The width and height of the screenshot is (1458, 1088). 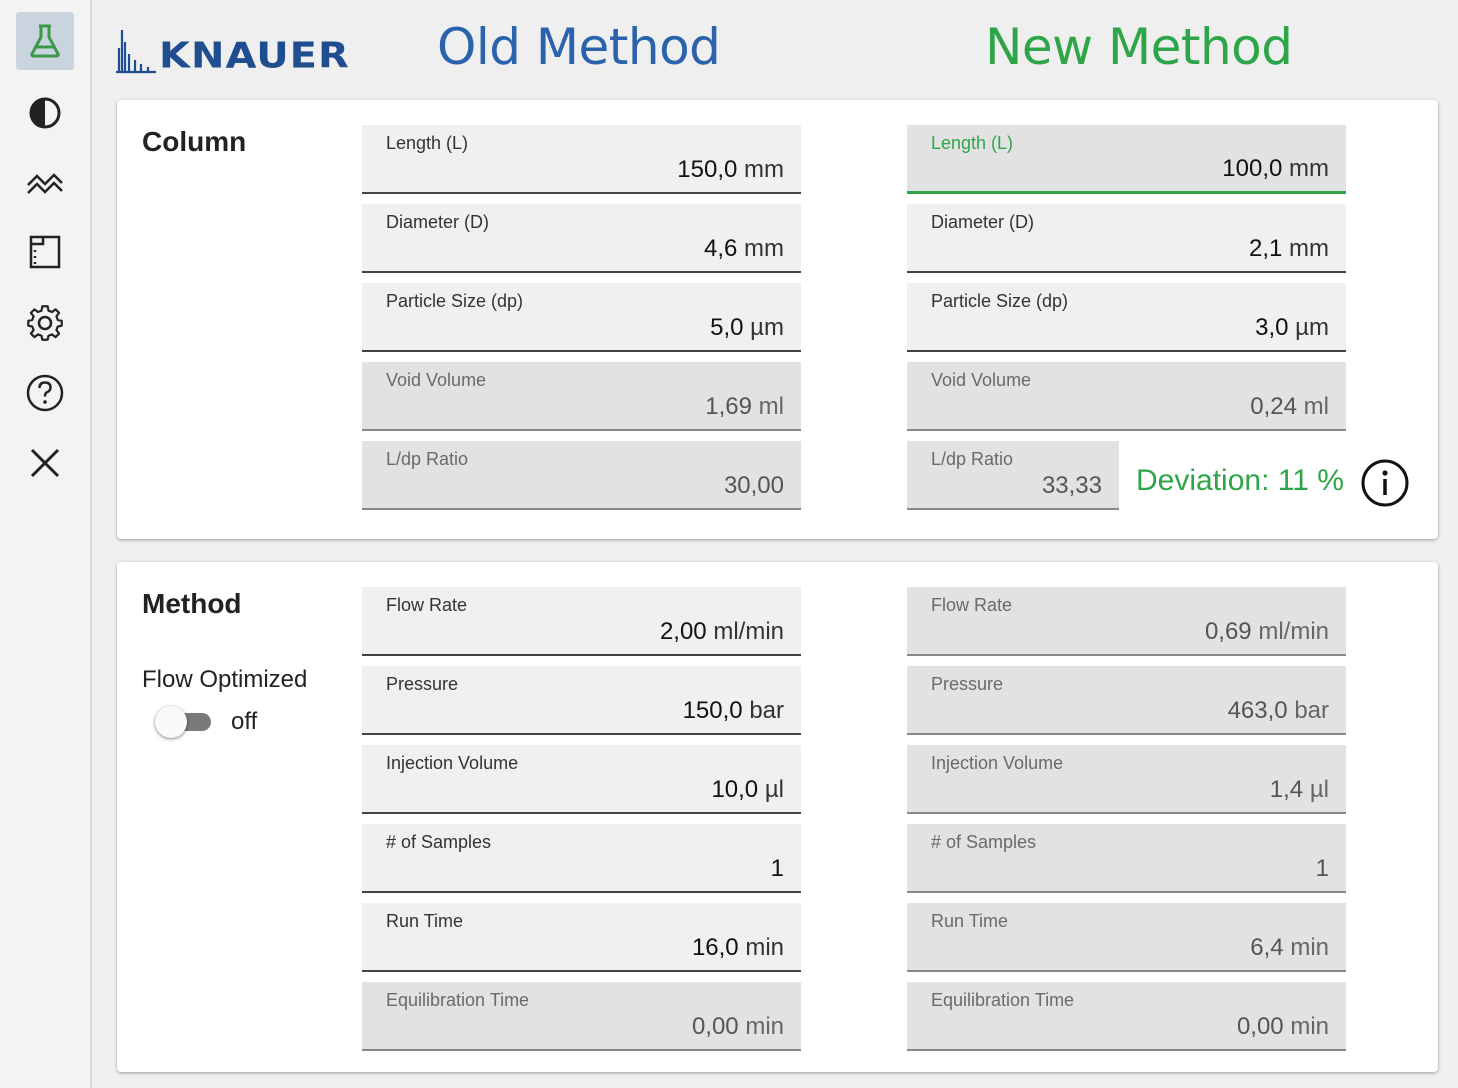 I want to click on flow-optimized-state: off, so click(x=244, y=721).